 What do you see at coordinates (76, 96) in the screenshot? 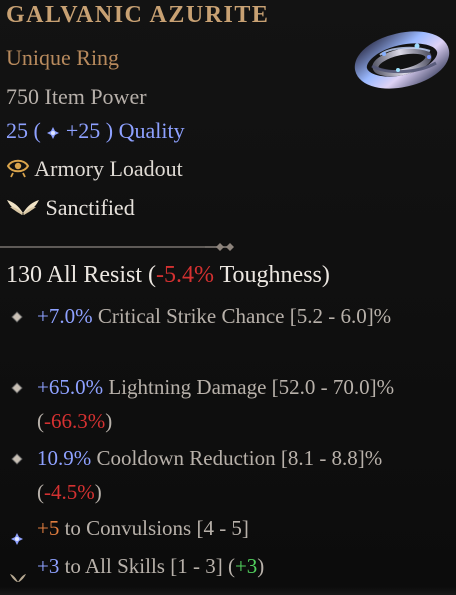
I see `item-power: 750 Item Power` at bounding box center [76, 96].